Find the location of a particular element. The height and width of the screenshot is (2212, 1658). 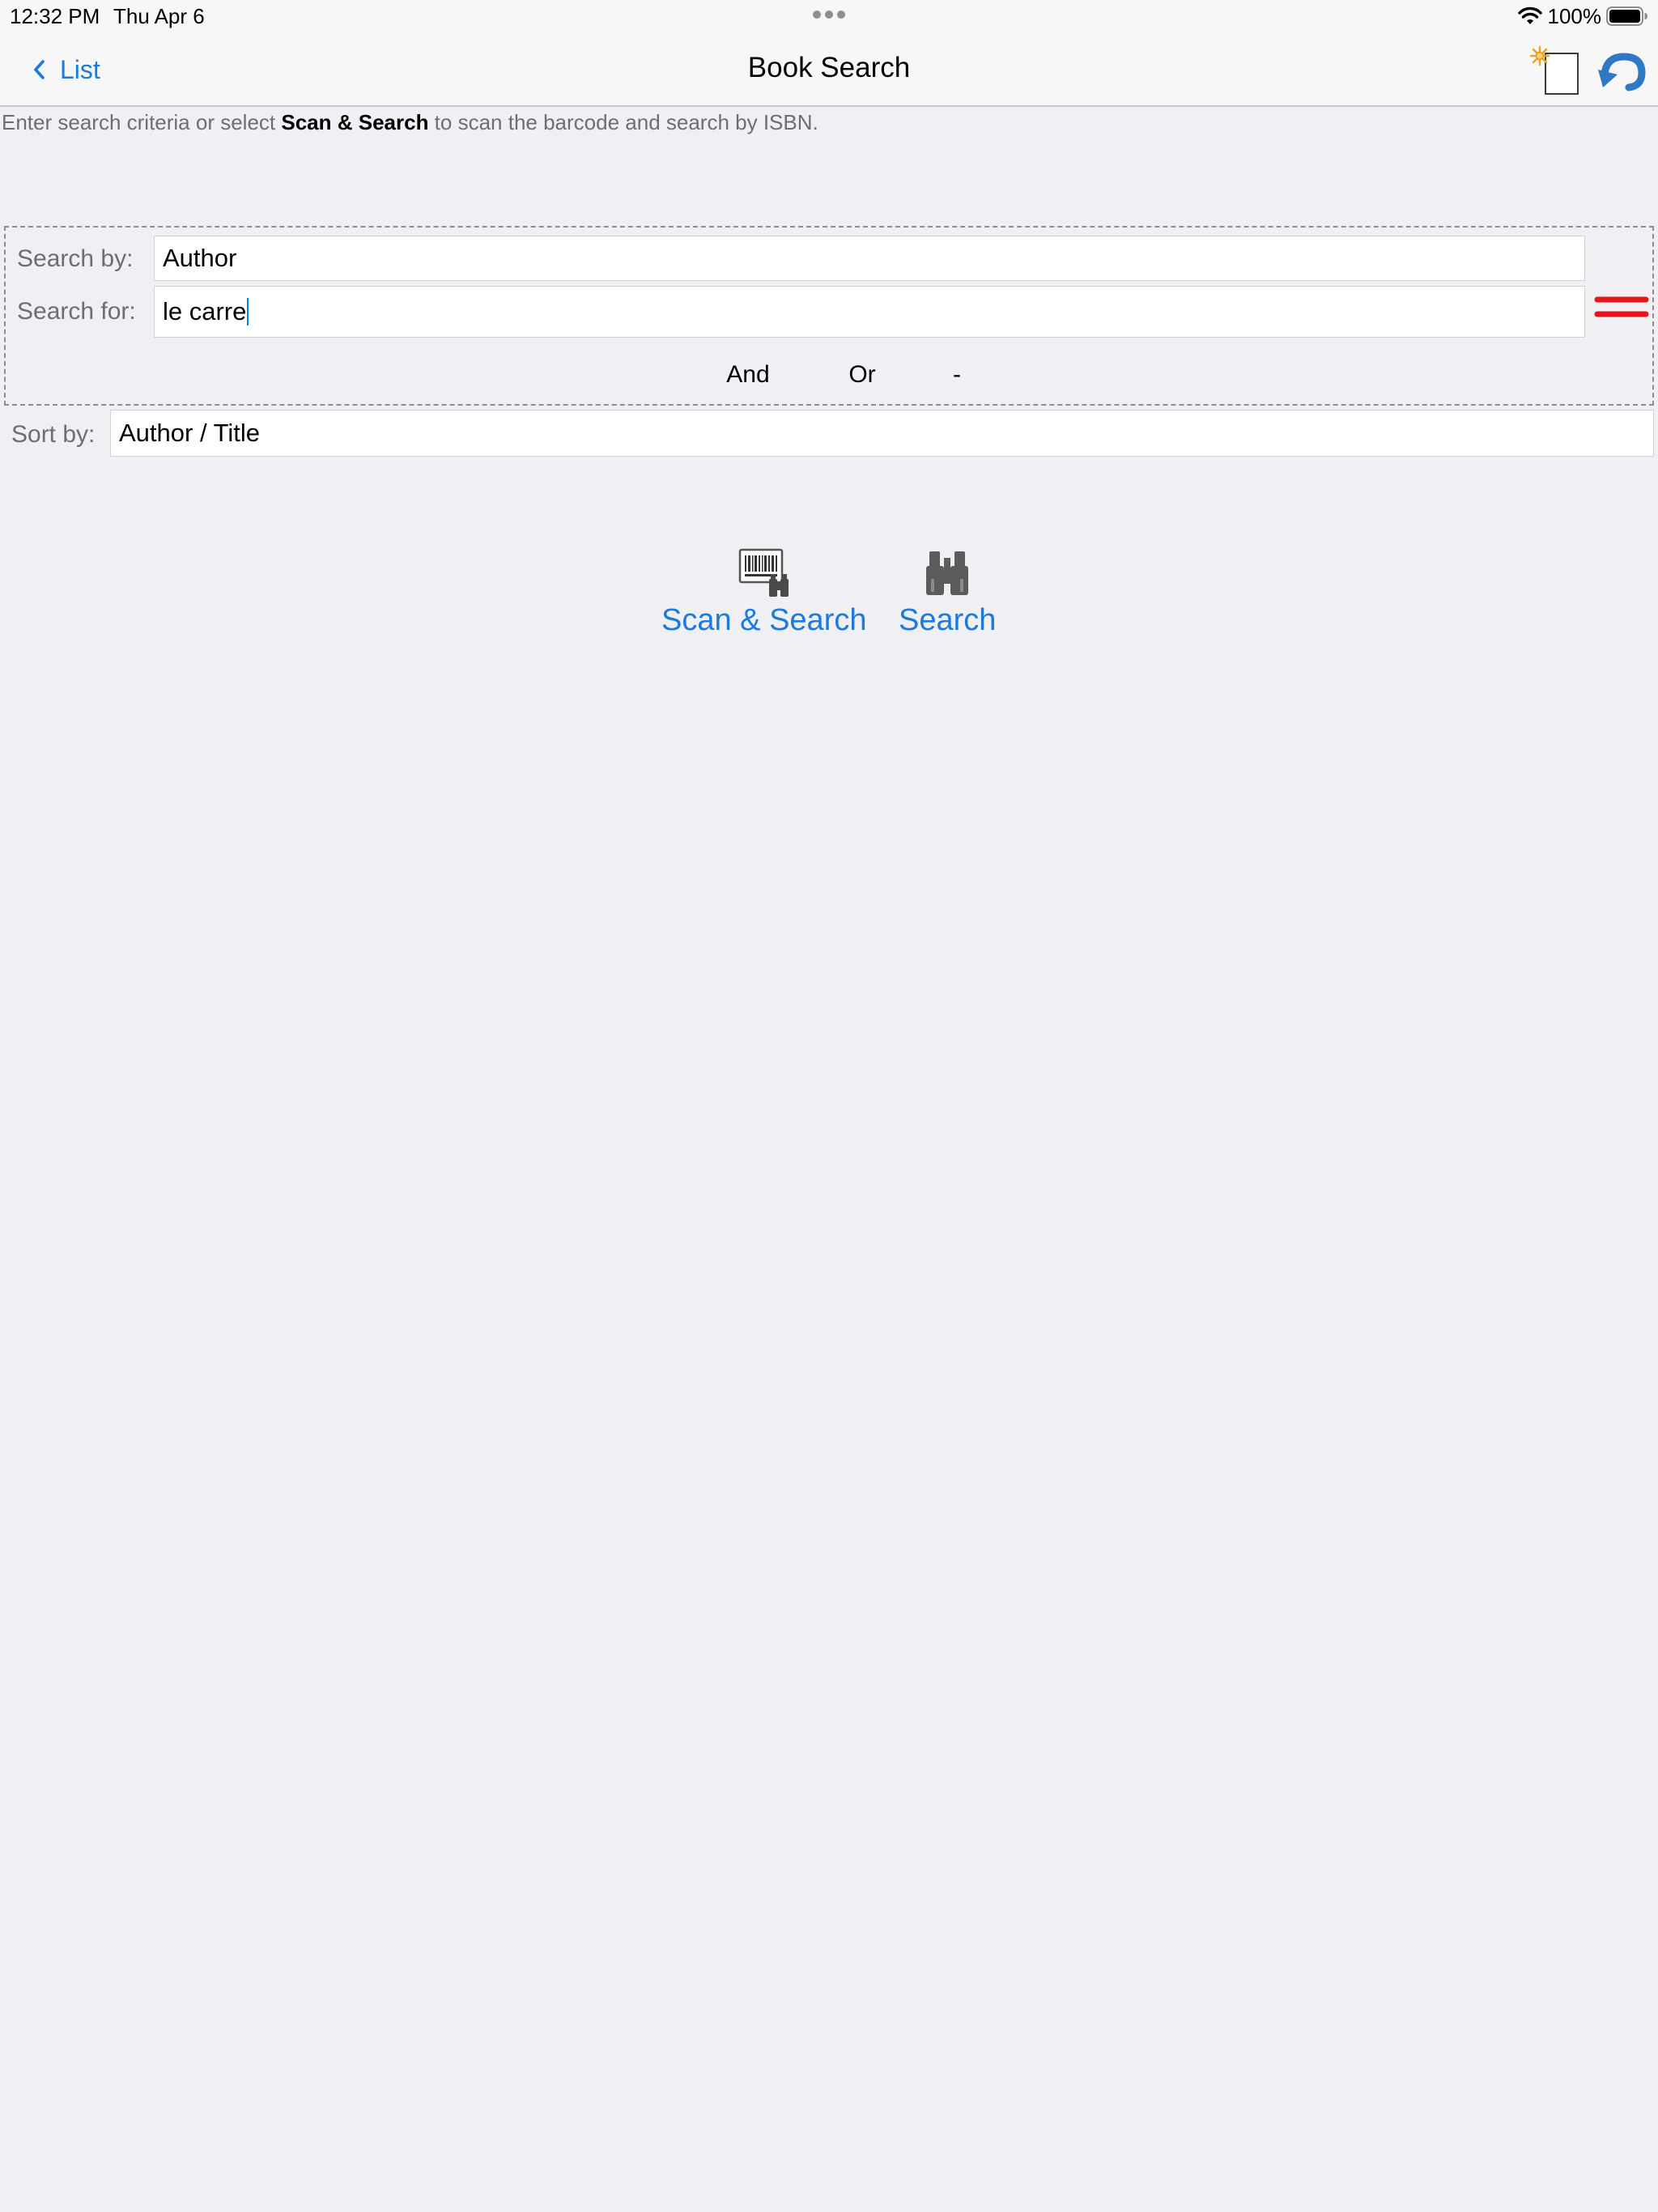

page-title: Book Search is located at coordinates (829, 67).